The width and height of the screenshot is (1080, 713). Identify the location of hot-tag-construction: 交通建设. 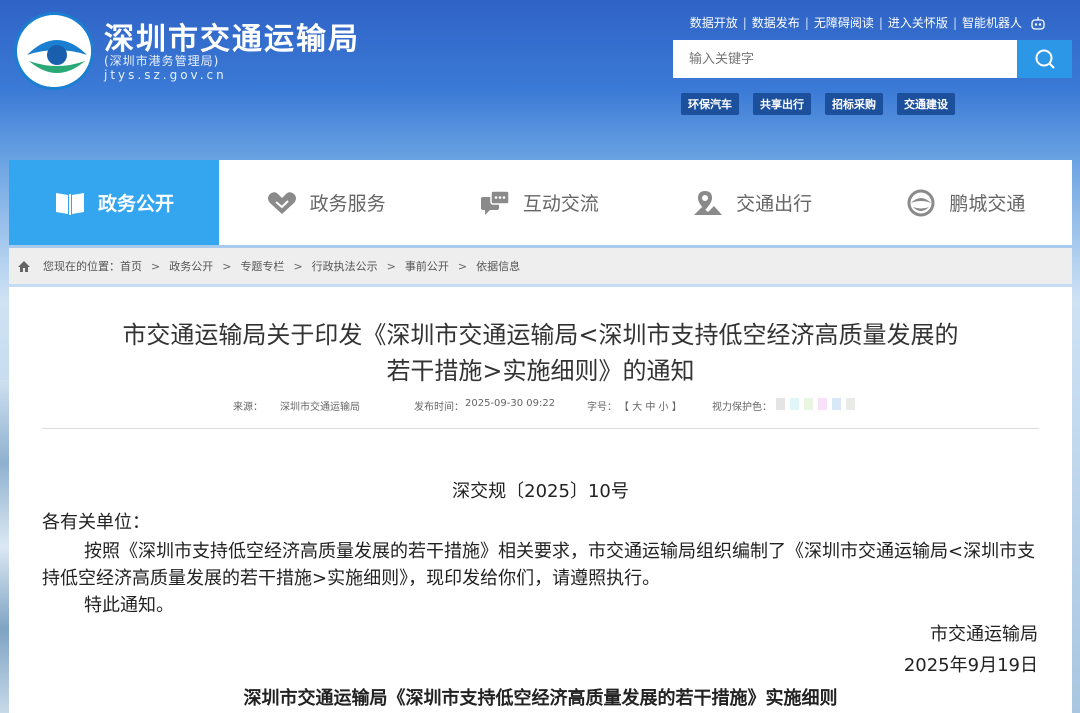
(926, 104).